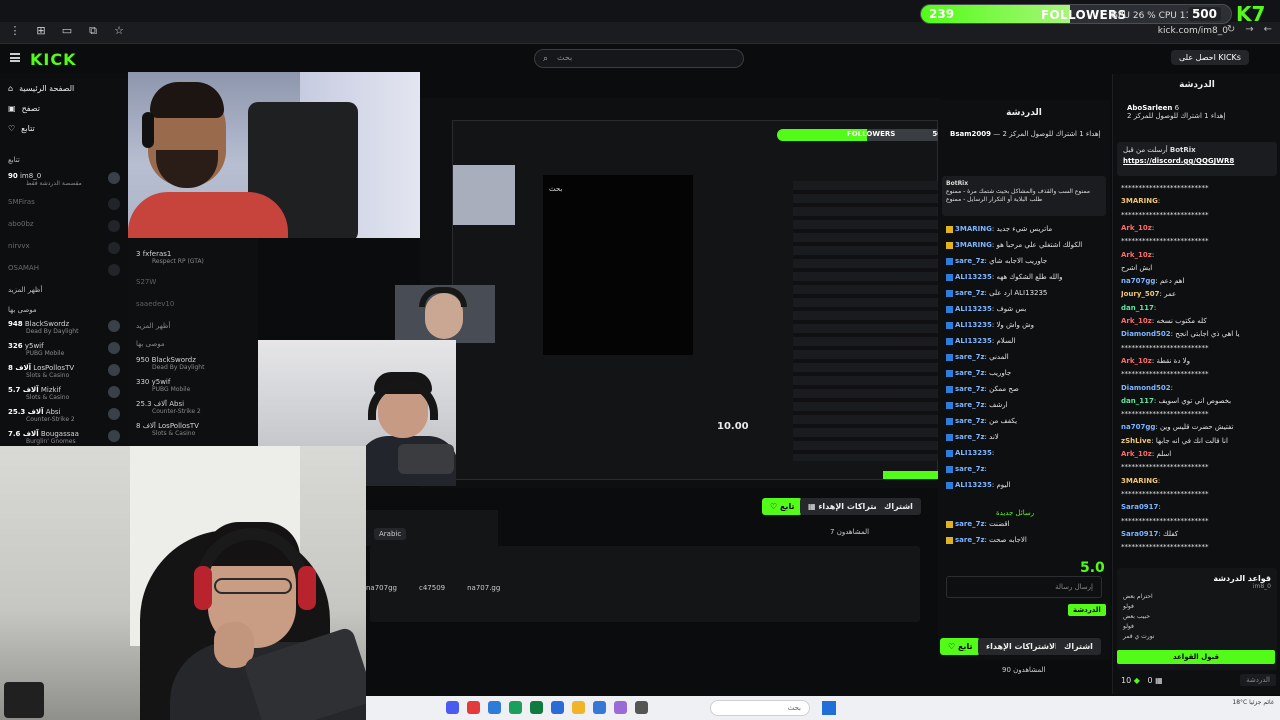 The width and height of the screenshot is (1280, 720). I want to click on get-kicks-button: احصل على KICKs, so click(1210, 57).